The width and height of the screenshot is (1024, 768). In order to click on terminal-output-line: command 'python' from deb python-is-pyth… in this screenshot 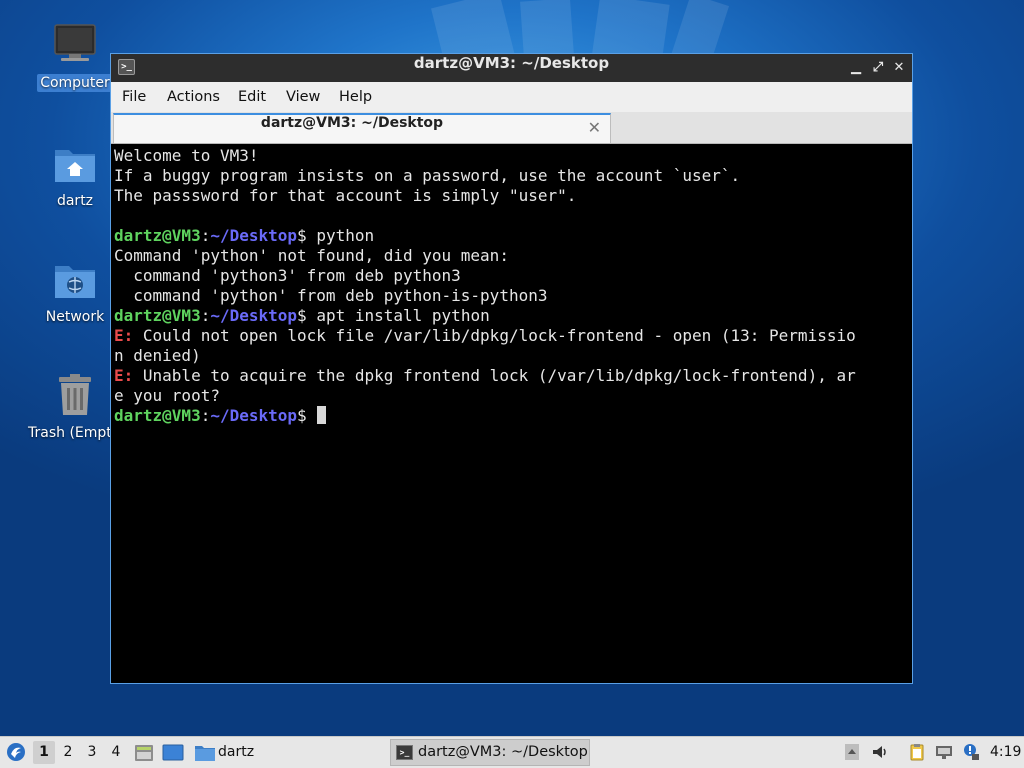, I will do `click(331, 295)`.